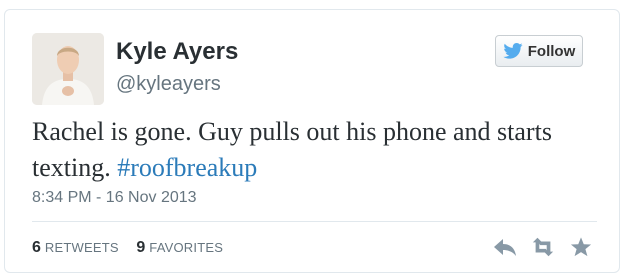 The height and width of the screenshot is (279, 625). I want to click on twitter-bird-icon, so click(513, 51).